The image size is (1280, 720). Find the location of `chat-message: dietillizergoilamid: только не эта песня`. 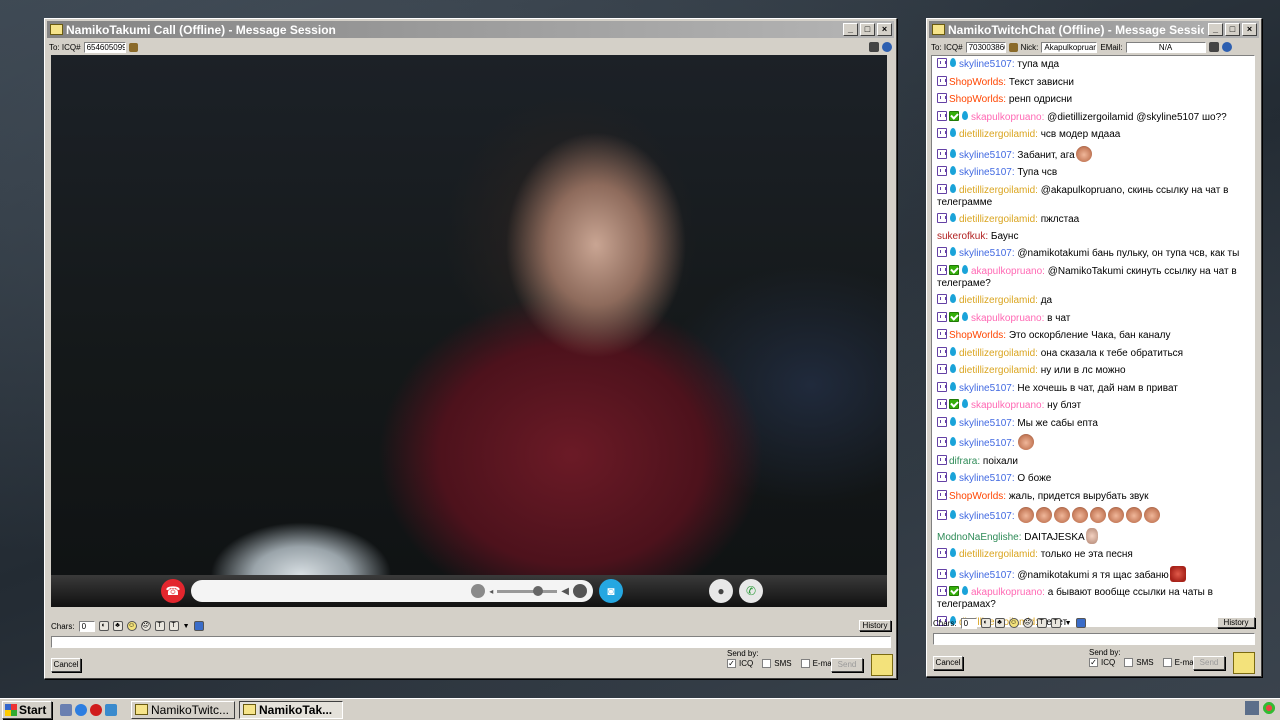

chat-message: dietillizergoilamid: только не эта песня is located at coordinates (1093, 554).